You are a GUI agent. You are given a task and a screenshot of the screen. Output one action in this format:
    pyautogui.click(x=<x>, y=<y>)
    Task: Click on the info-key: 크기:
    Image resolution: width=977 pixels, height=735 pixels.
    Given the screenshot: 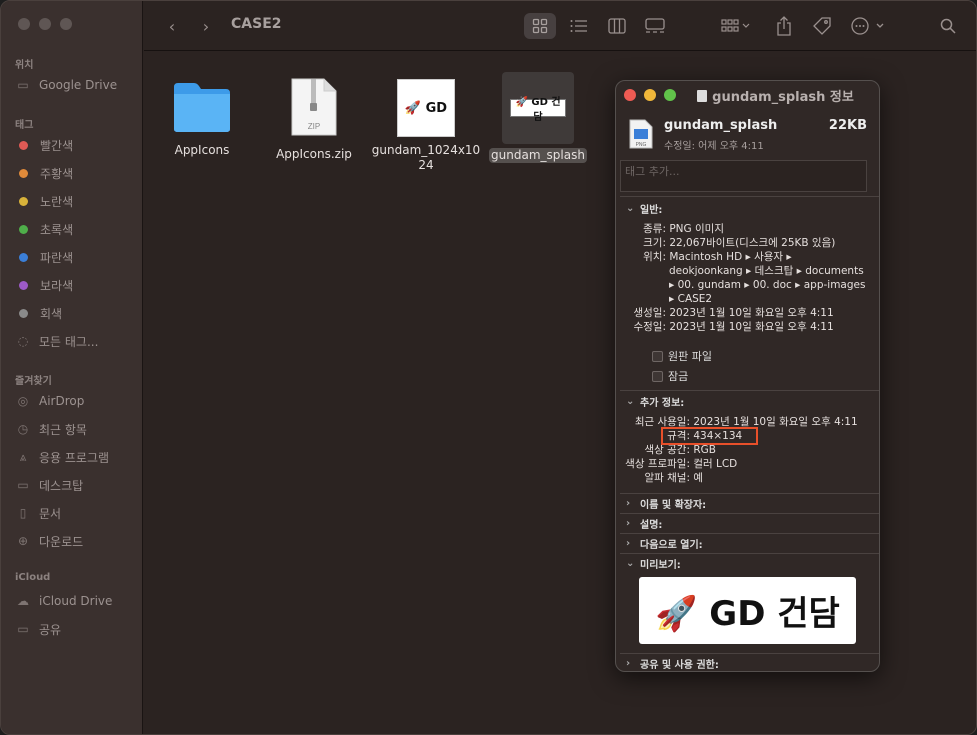 What is the action you would take?
    pyautogui.click(x=654, y=243)
    